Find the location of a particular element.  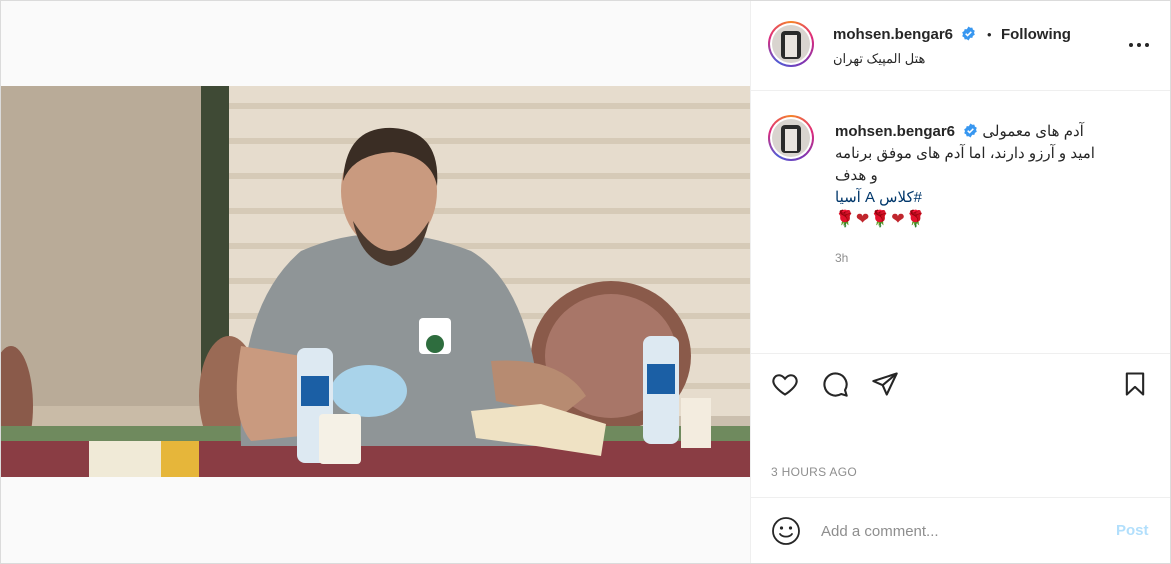

action-bar is located at coordinates (960, 383).